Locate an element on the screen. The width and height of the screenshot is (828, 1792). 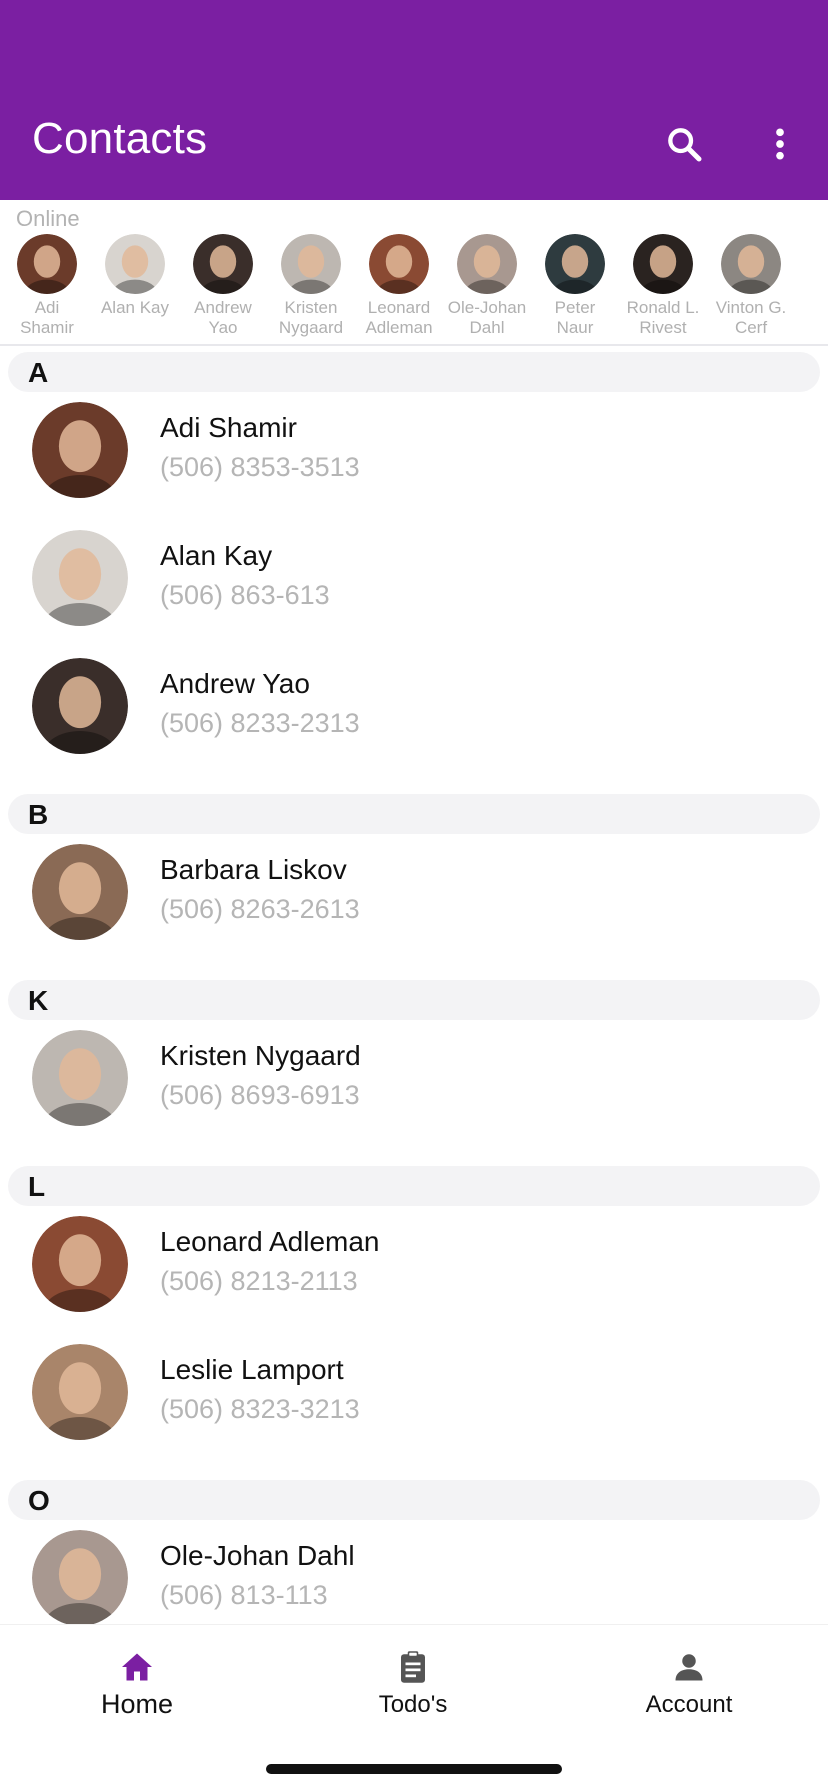
clipboard-icon is located at coordinates (413, 1667).